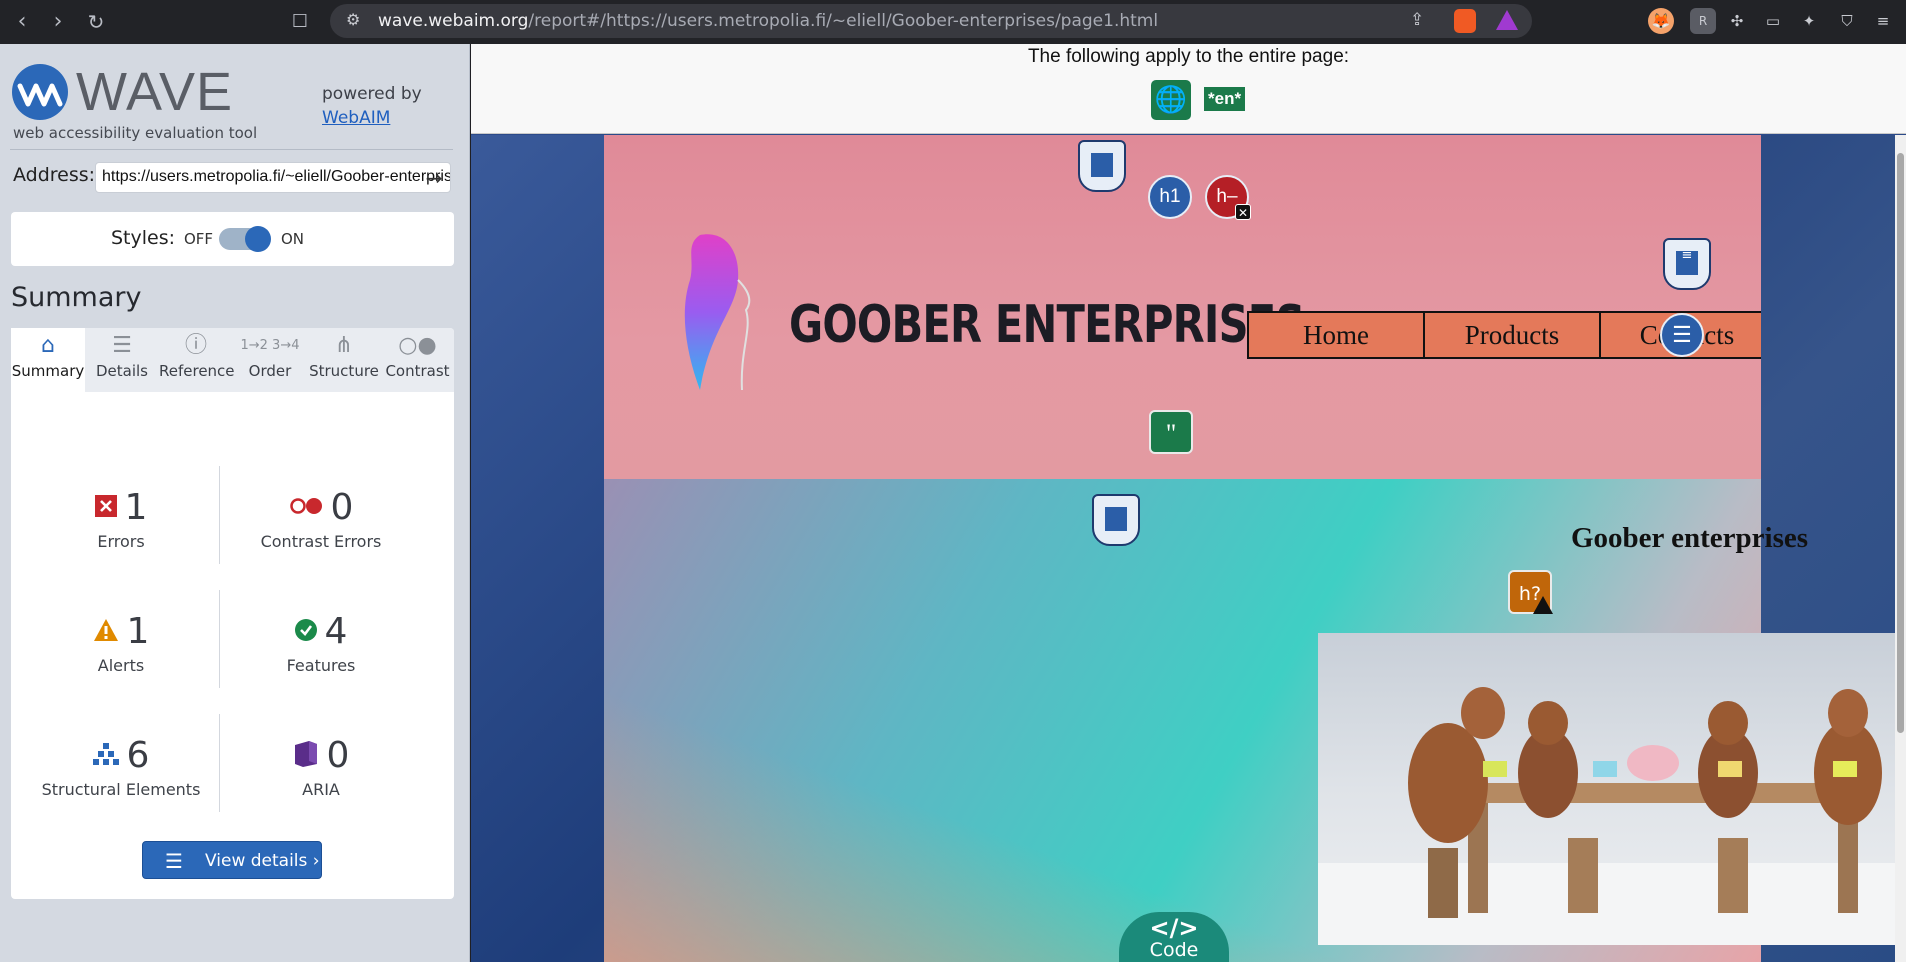 The height and width of the screenshot is (962, 1906). Describe the element at coordinates (434, 178) in the screenshot. I see `address-go-arrow-icon: →` at that location.